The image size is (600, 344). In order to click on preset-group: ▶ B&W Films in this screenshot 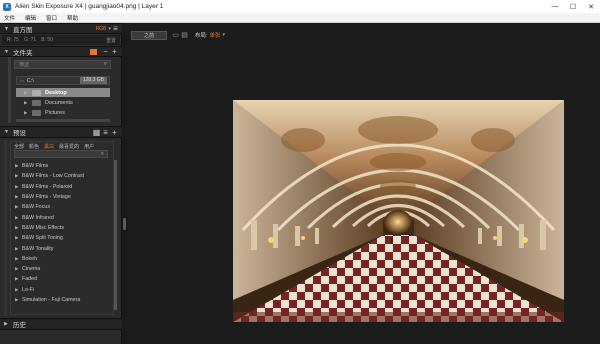, I will do `click(62, 166)`.